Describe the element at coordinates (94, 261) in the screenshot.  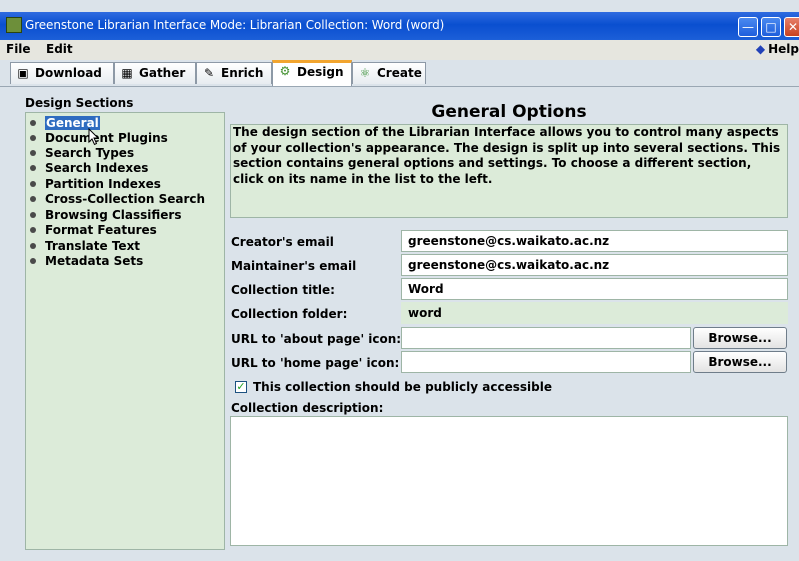
I see `section-label: Metadata Sets` at that location.